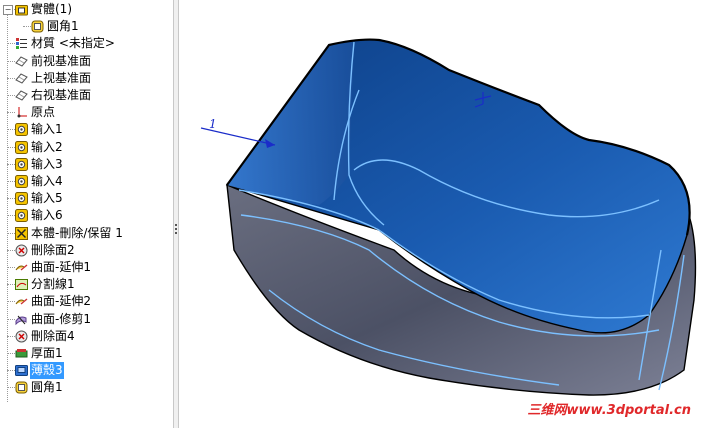  What do you see at coordinates (61, 267) in the screenshot?
I see `tree-item-label: 曲面-延伸1` at bounding box center [61, 267].